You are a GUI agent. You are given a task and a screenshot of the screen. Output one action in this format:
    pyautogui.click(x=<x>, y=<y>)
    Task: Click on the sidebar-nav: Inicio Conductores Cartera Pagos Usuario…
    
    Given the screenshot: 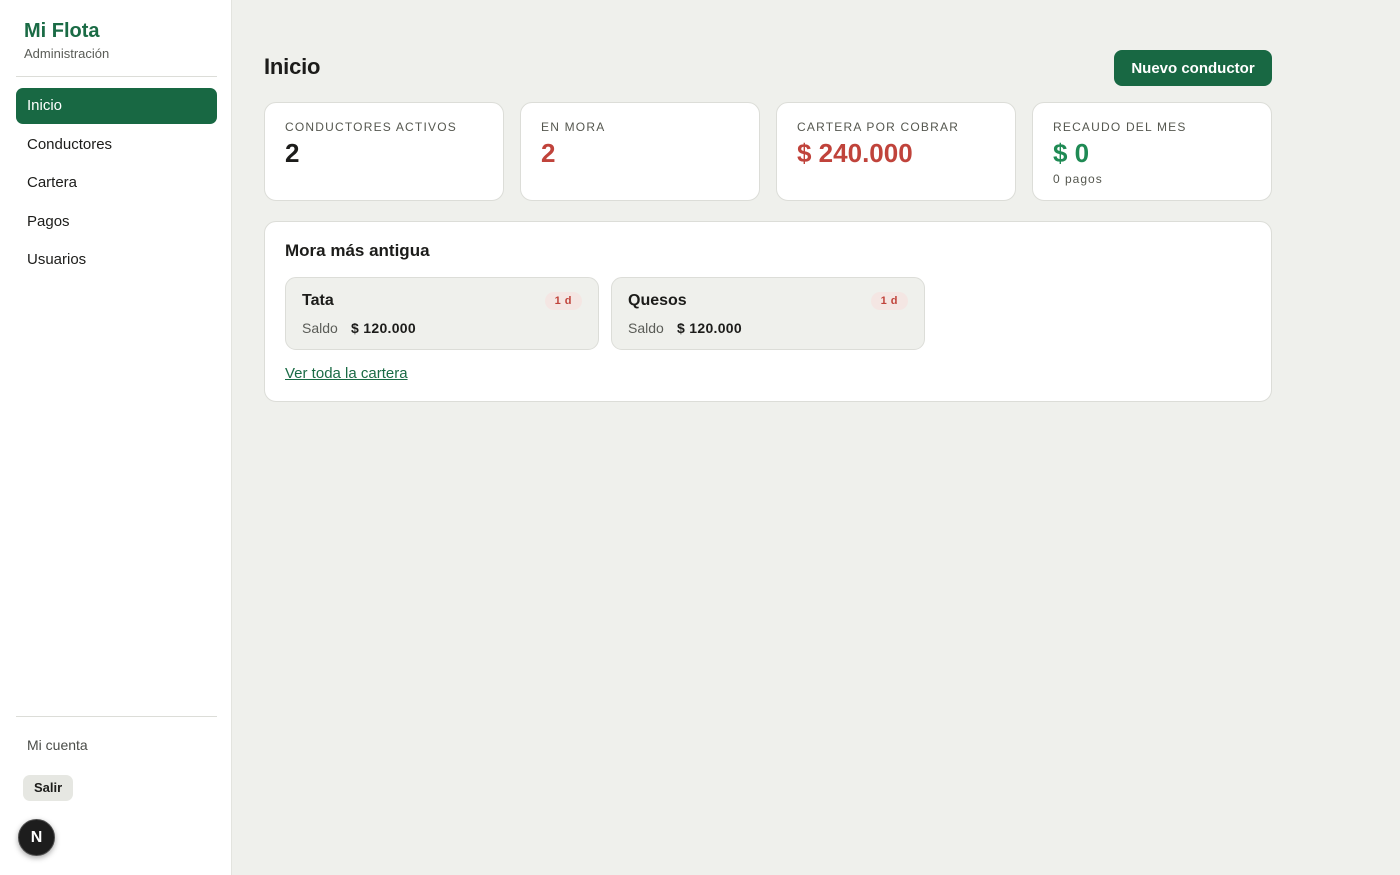 What is the action you would take?
    pyautogui.click(x=116, y=184)
    